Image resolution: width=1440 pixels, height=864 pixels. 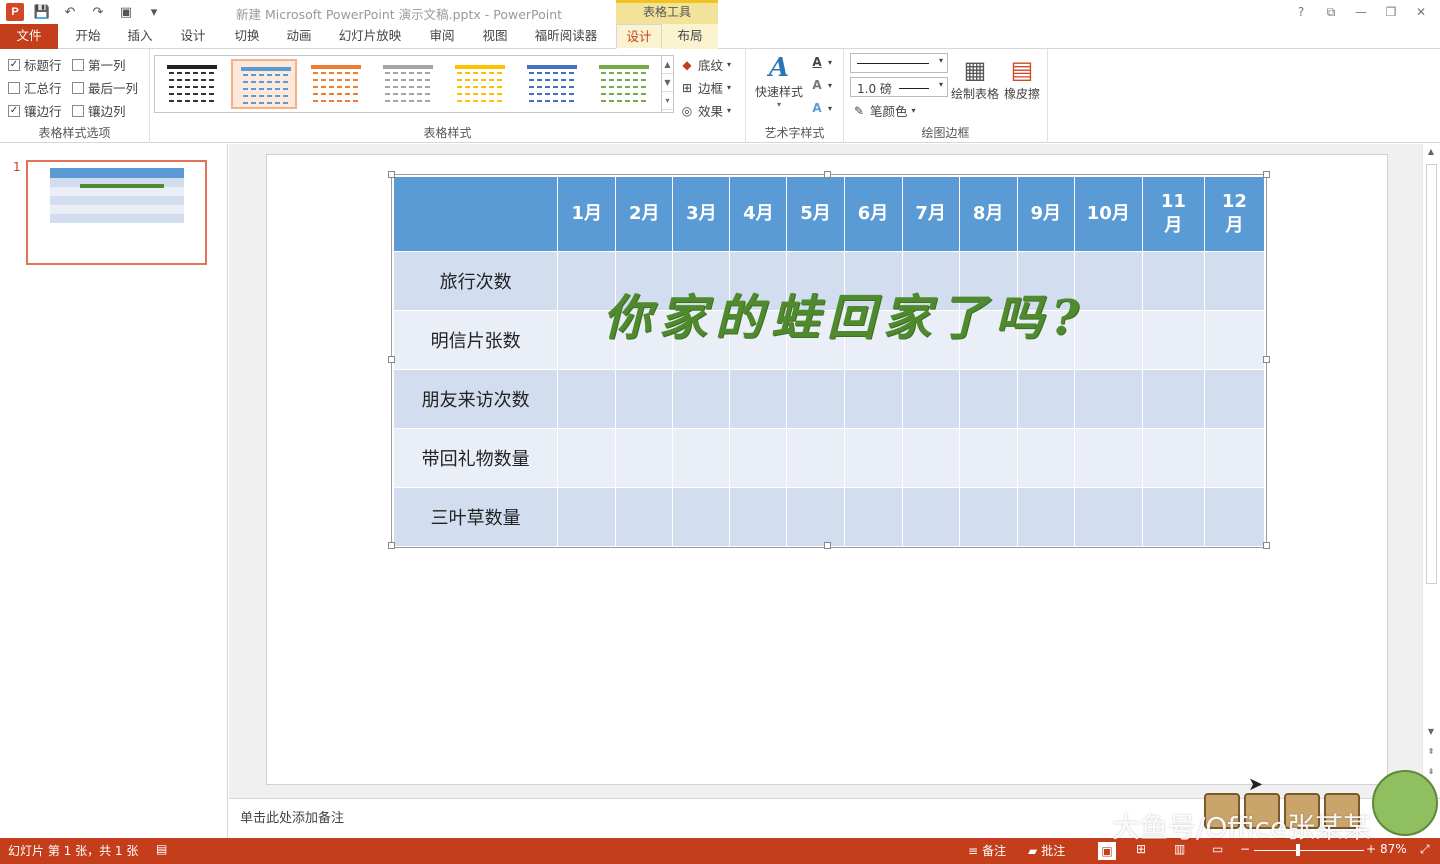 What do you see at coordinates (126, 12) in the screenshot?
I see `slideshow-from-start-icon: ▣` at bounding box center [126, 12].